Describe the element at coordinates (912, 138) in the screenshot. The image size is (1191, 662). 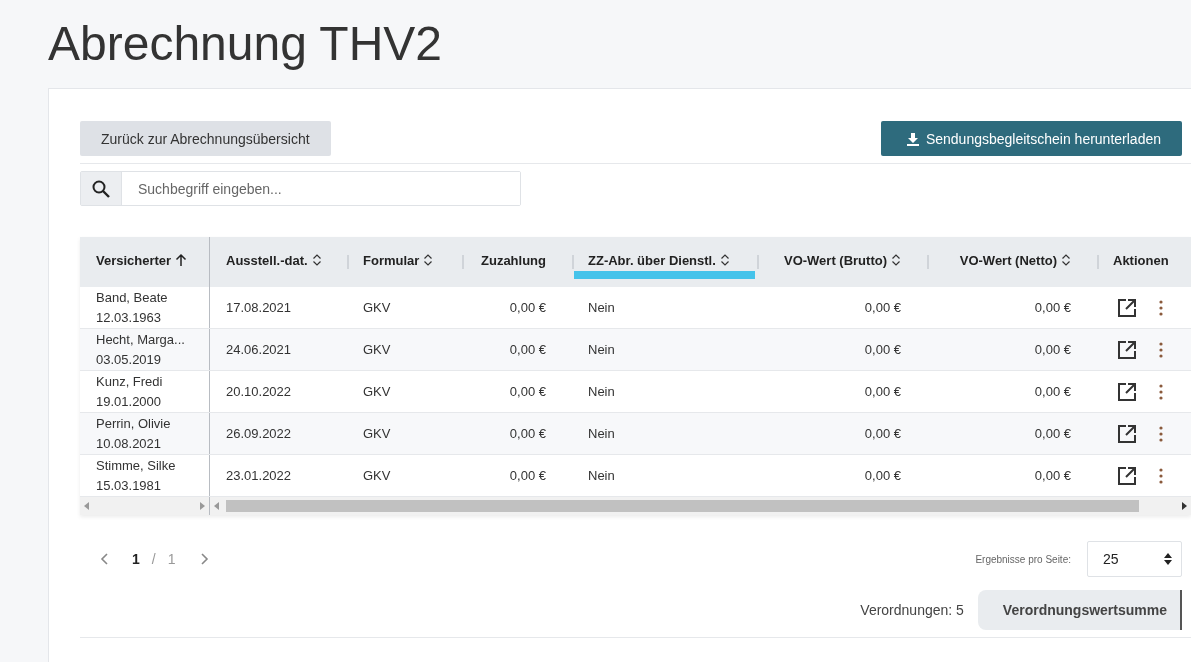
I see `download-icon` at that location.